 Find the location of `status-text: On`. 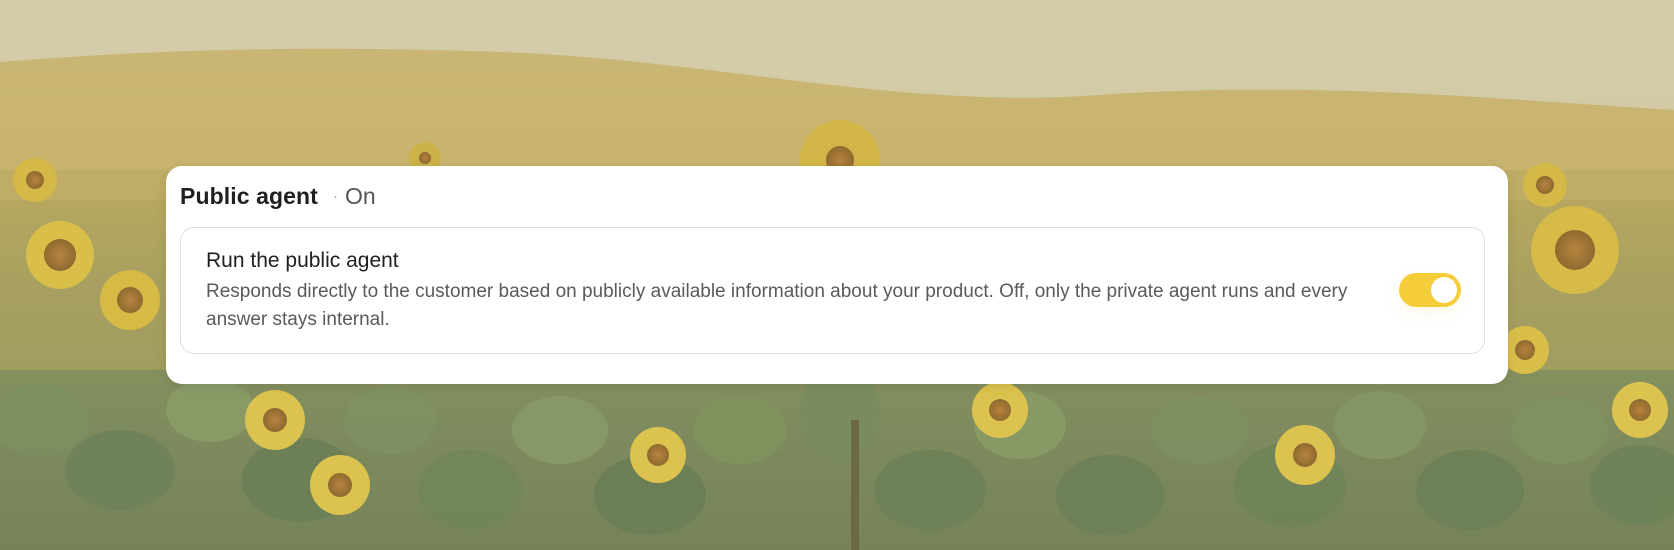

status-text: On is located at coordinates (360, 195).